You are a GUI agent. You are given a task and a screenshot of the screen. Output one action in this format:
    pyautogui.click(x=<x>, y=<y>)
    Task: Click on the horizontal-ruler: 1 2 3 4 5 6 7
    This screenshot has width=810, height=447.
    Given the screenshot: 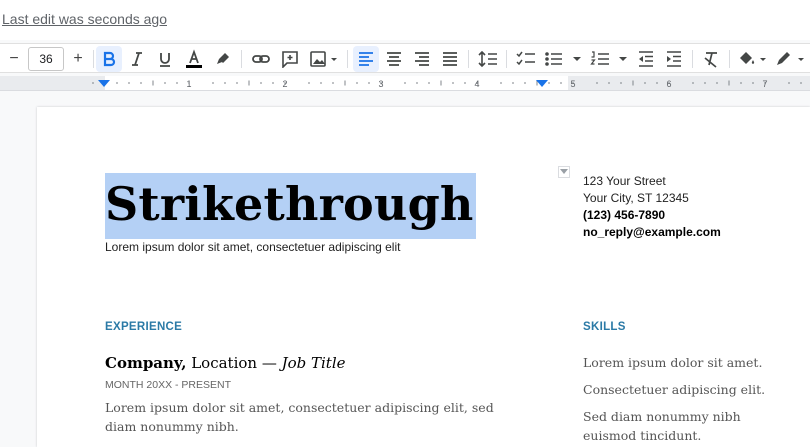 What is the action you would take?
    pyautogui.click(x=405, y=83)
    